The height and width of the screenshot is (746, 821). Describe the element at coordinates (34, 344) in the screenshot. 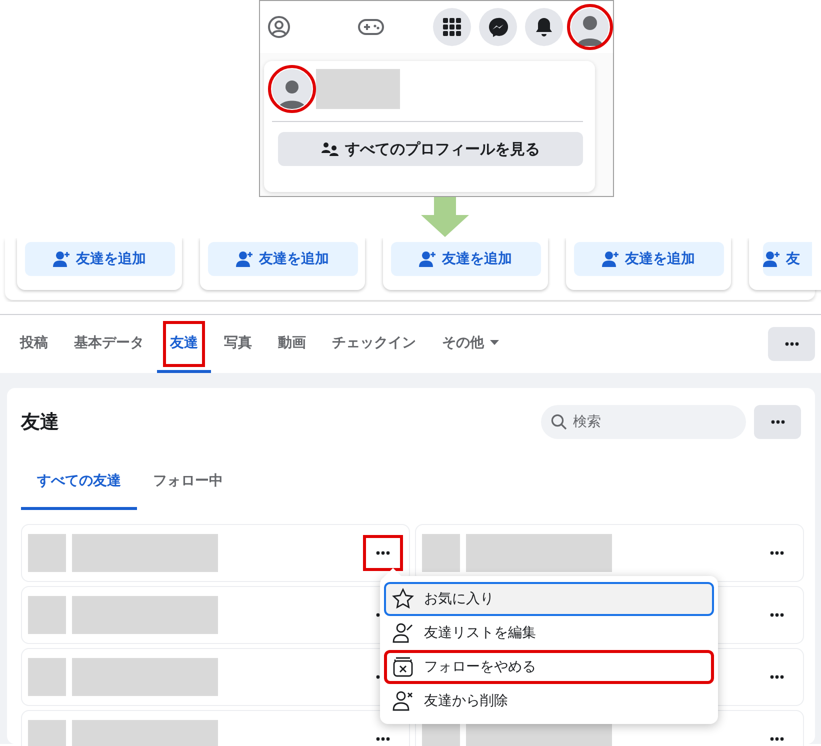

I see `profile-tab: 投稿` at that location.